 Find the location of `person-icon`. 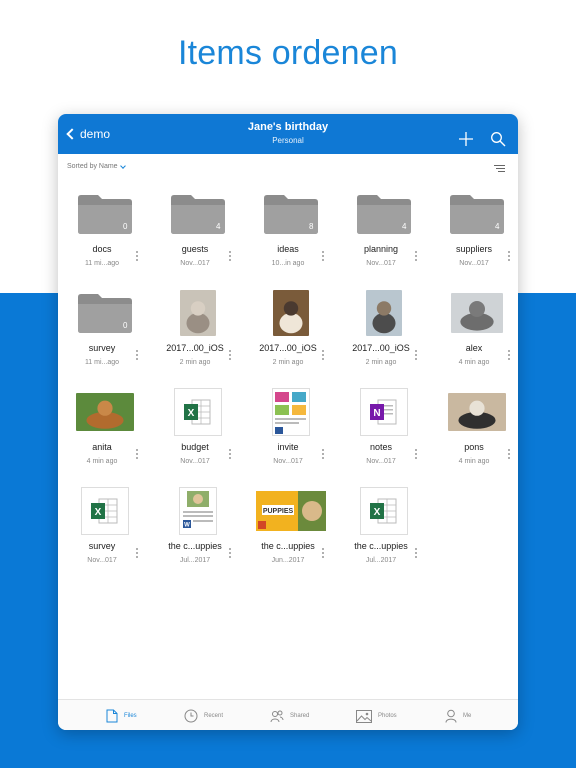

person-icon is located at coordinates (451, 716).